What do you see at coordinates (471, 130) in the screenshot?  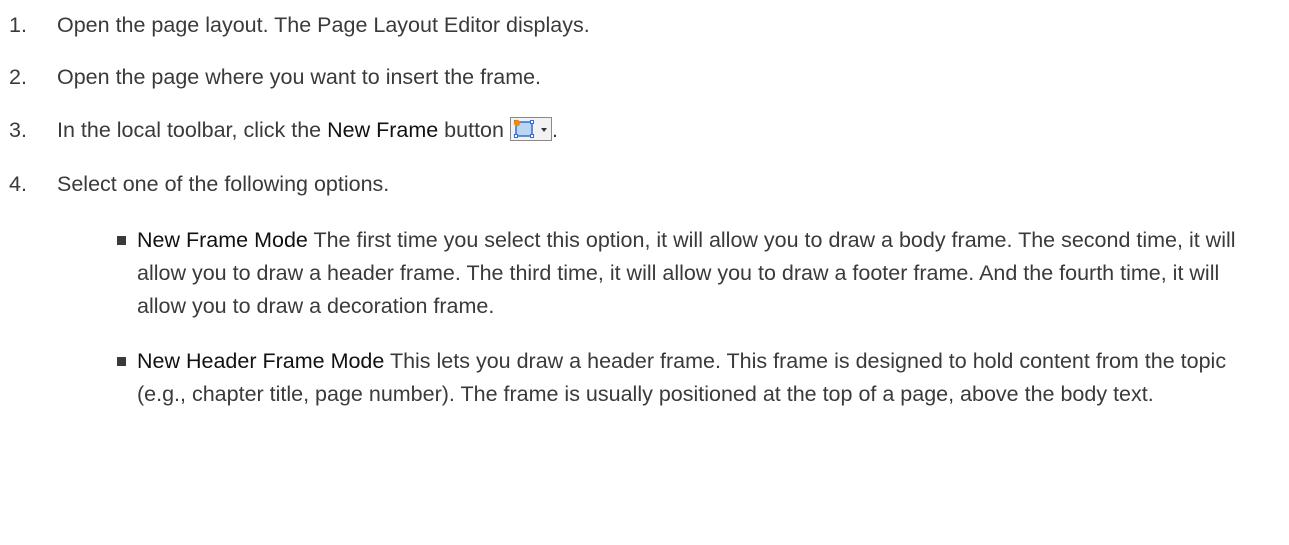 I see `step-text-after: button` at bounding box center [471, 130].